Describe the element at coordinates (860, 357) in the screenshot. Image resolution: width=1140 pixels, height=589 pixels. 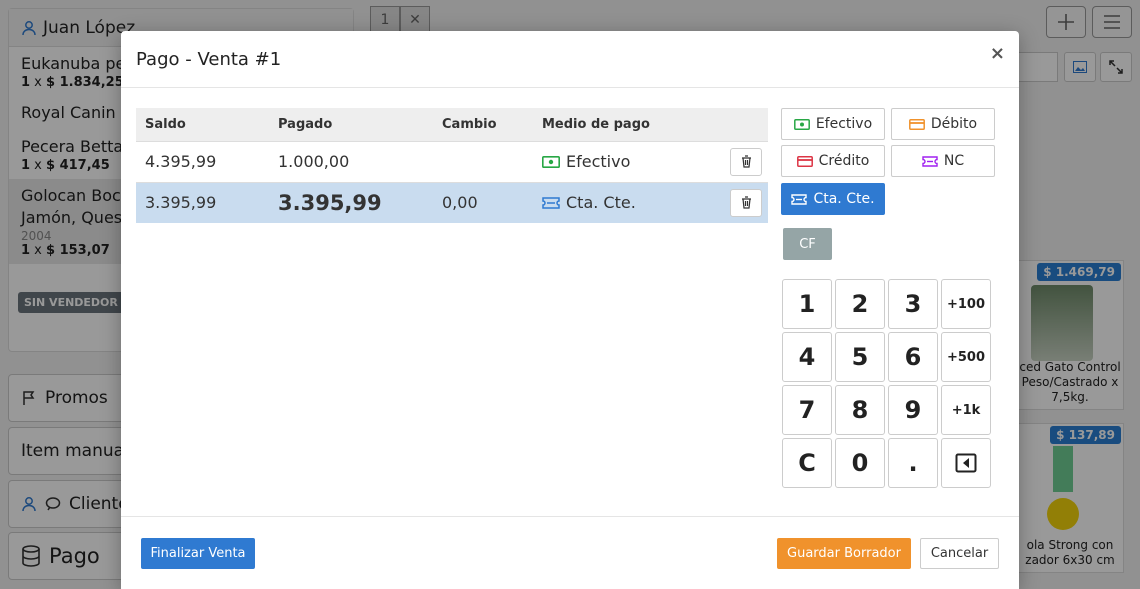
I see `key-5: 5` at that location.